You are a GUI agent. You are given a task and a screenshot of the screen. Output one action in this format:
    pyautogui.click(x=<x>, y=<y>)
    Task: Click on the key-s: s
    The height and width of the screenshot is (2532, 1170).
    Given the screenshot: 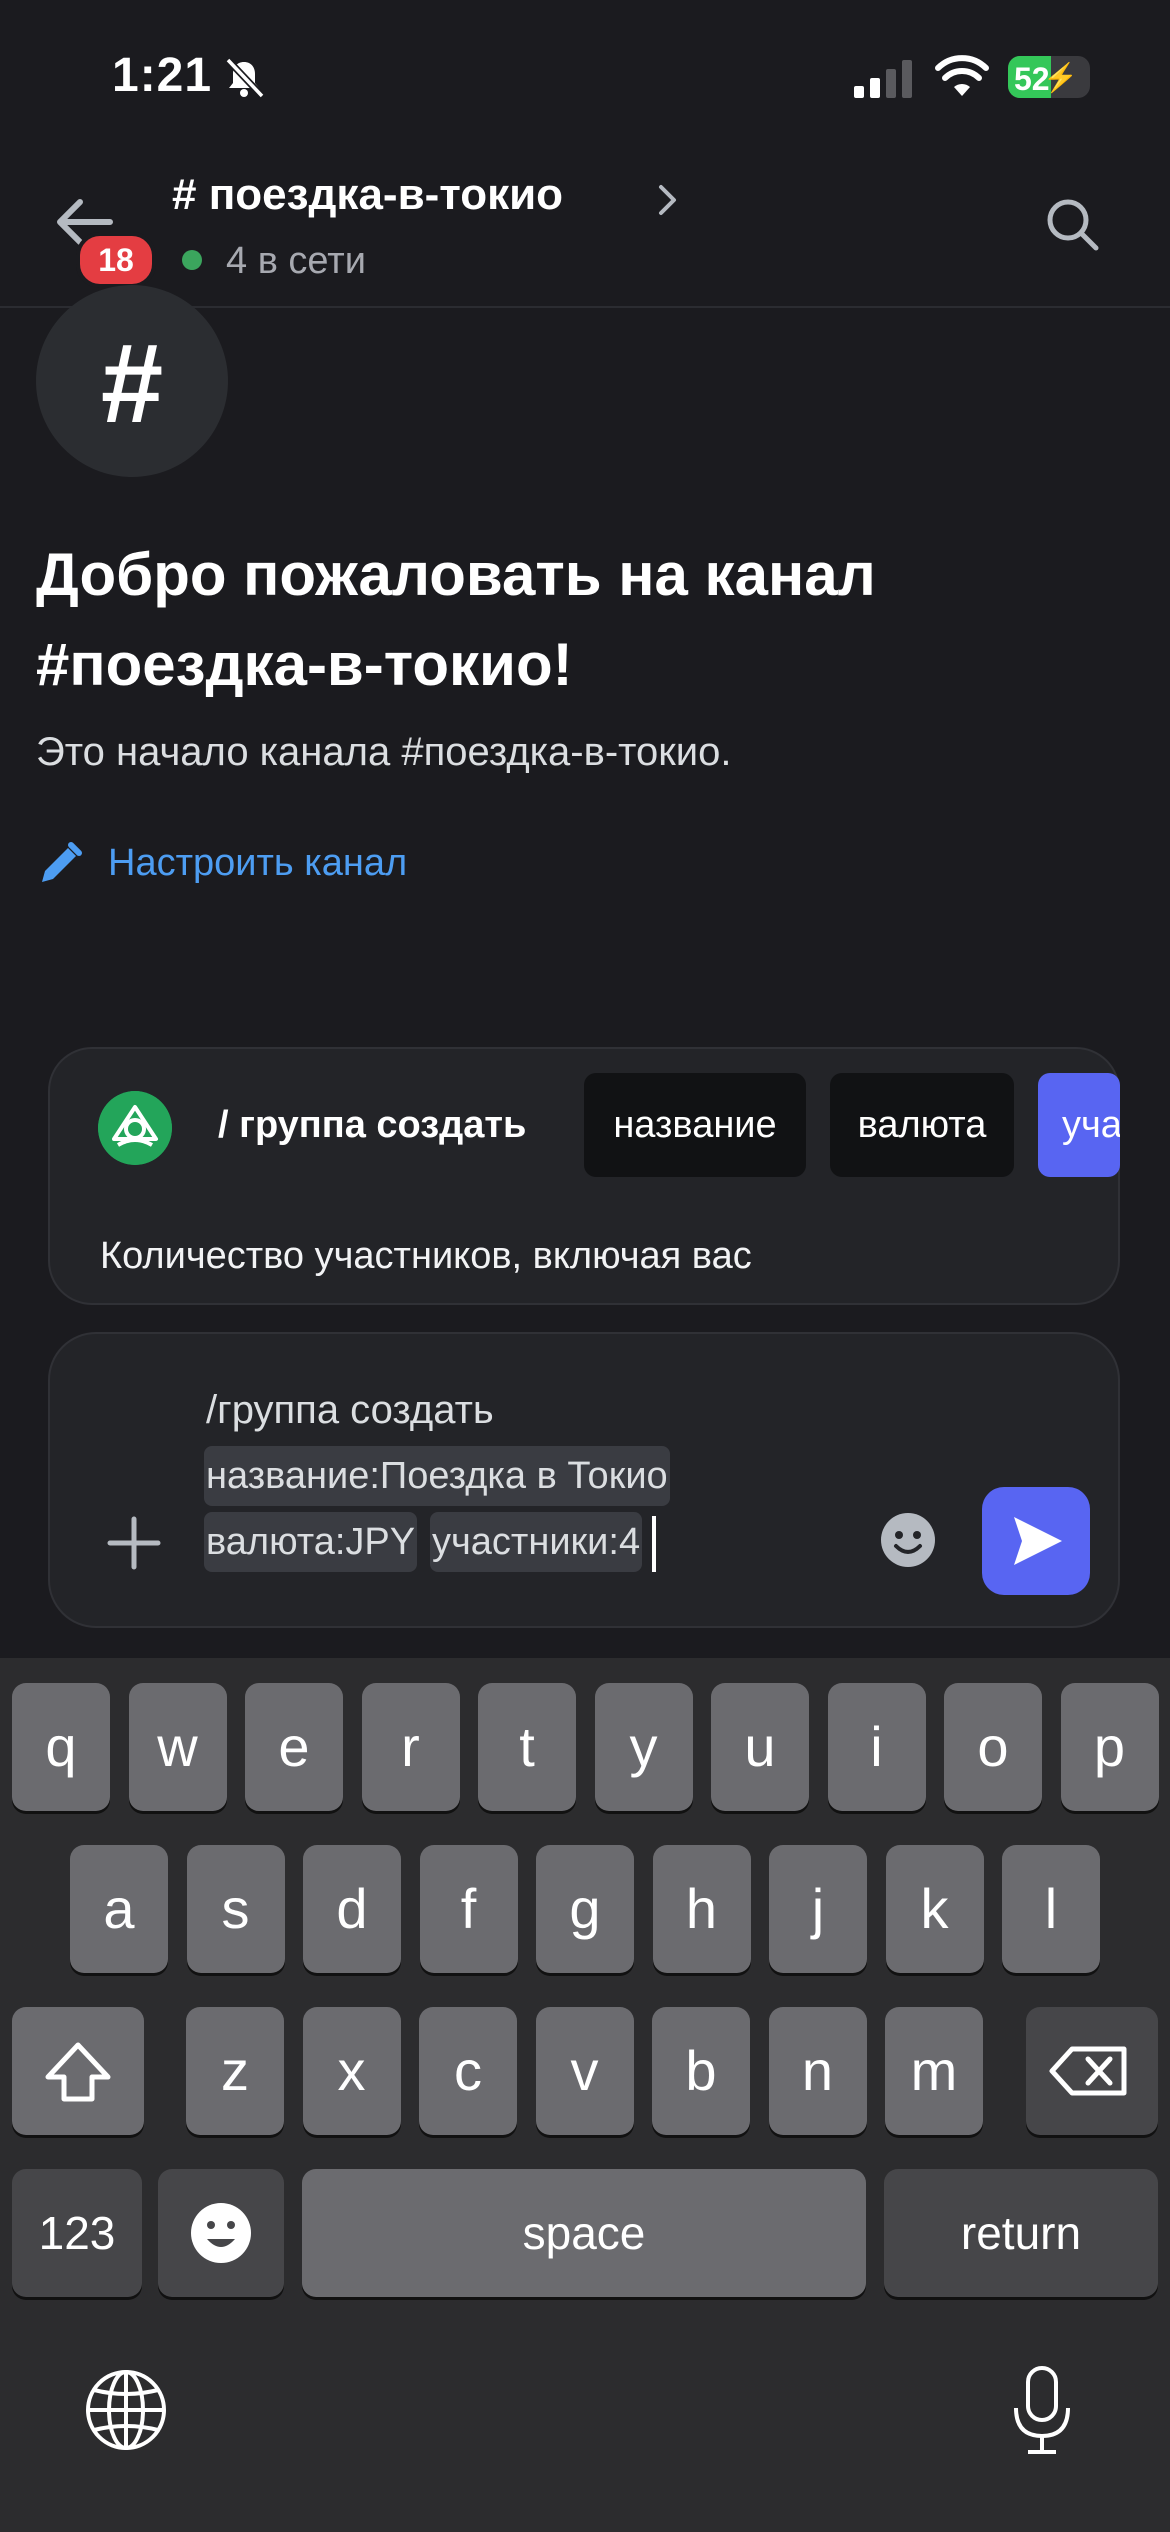 What is the action you would take?
    pyautogui.click(x=235, y=1909)
    